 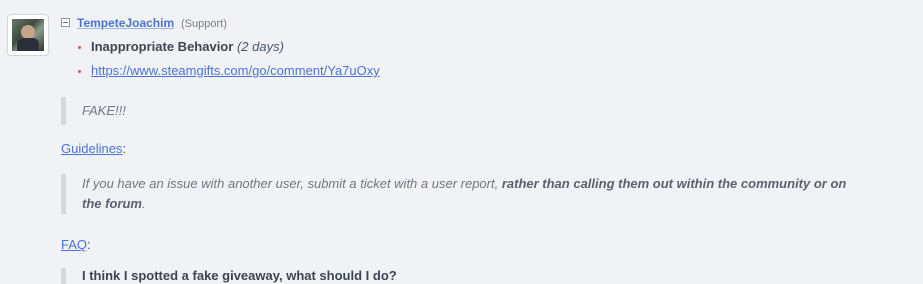 I want to click on guidelines-label: Guidelines:, so click(x=93, y=148).